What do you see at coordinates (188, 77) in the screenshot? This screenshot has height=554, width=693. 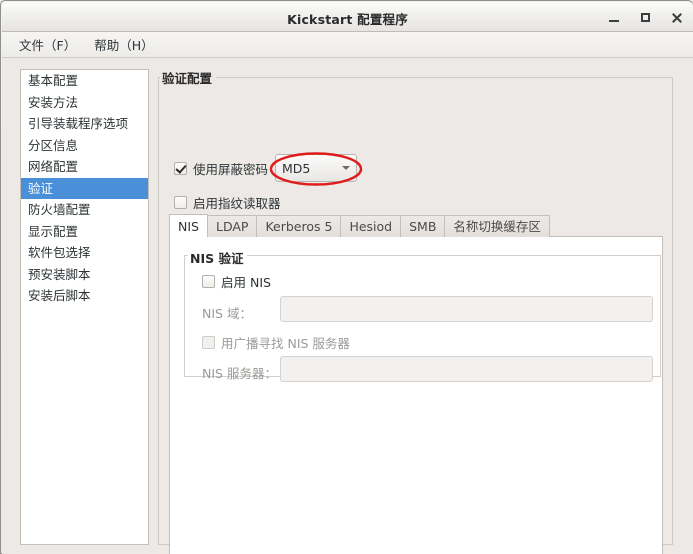 I see `group-title: 验证配置` at bounding box center [188, 77].